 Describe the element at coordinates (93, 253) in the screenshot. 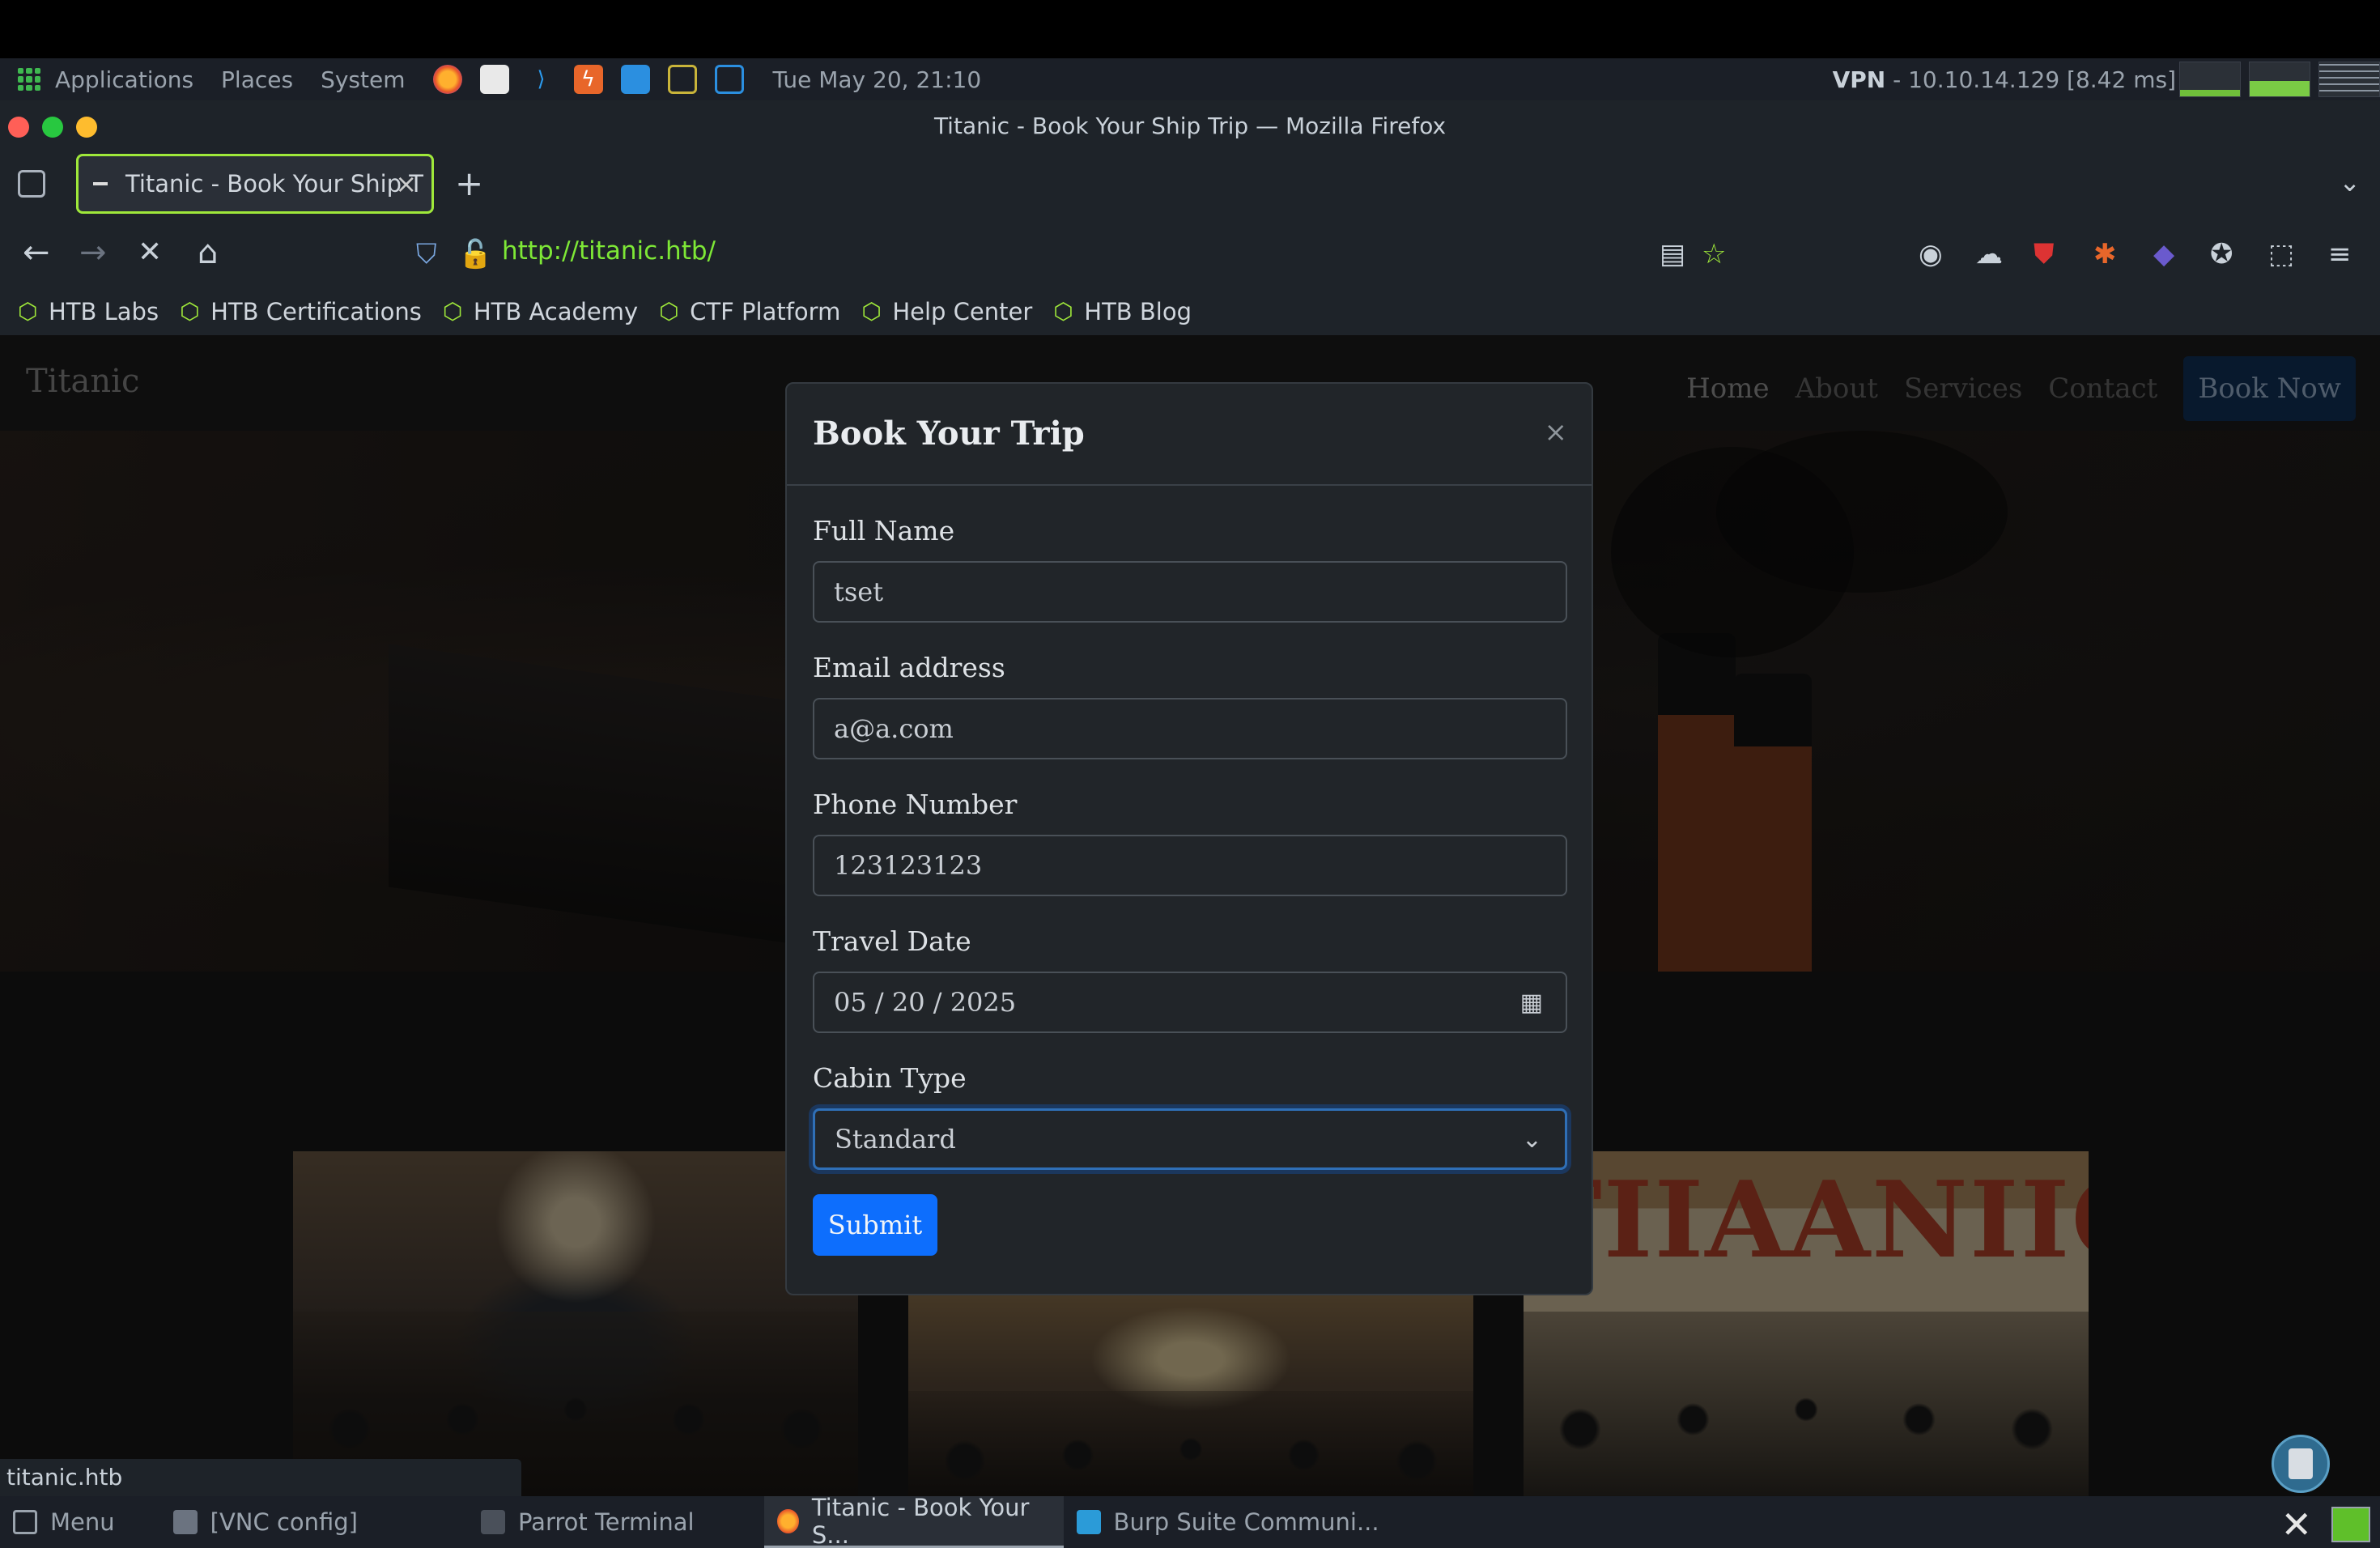

I see `forward-button: →` at that location.